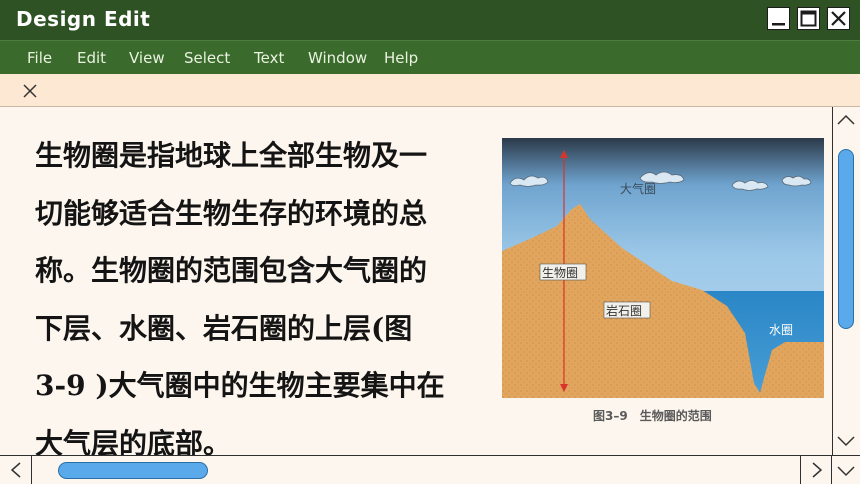  What do you see at coordinates (560, 273) in the screenshot?
I see `label-biosphere: 生物圈` at bounding box center [560, 273].